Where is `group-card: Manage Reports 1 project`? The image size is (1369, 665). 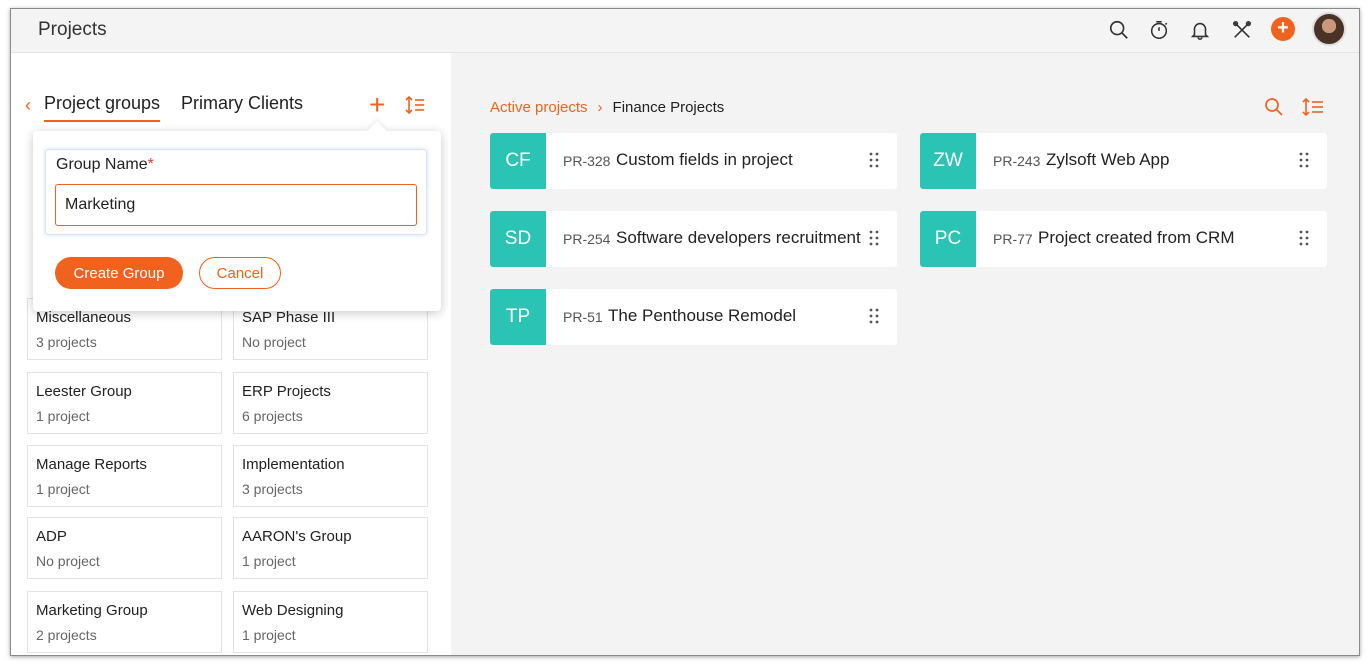 group-card: Manage Reports 1 project is located at coordinates (124, 476).